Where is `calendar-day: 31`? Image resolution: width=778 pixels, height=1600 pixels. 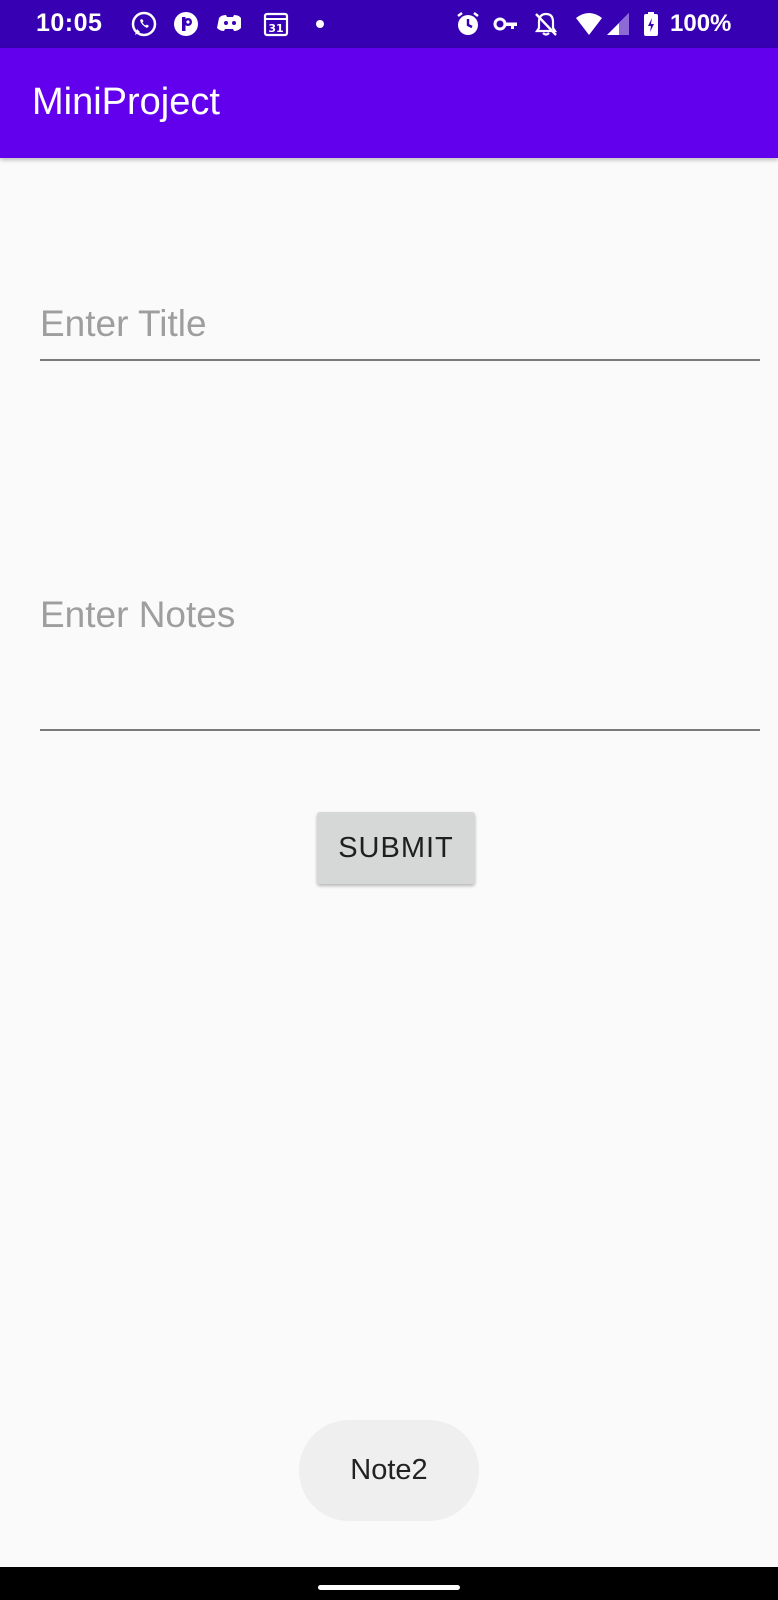 calendar-day: 31 is located at coordinates (275, 28).